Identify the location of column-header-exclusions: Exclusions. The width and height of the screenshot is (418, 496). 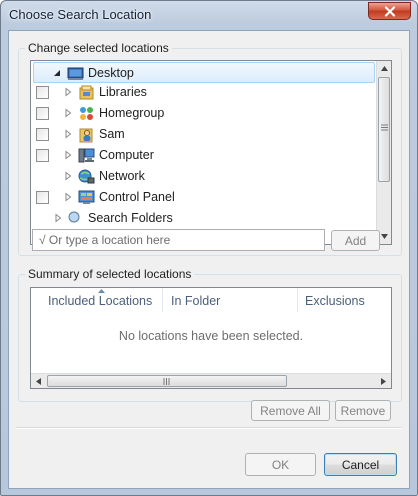
(345, 300).